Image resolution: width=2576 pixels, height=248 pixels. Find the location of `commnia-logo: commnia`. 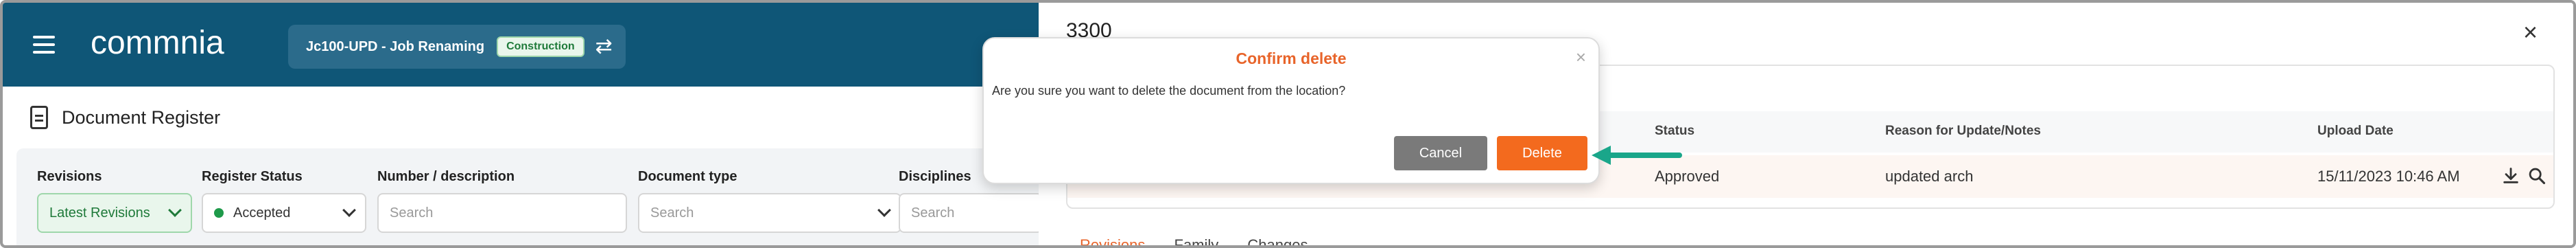

commnia-logo: commnia is located at coordinates (157, 43).